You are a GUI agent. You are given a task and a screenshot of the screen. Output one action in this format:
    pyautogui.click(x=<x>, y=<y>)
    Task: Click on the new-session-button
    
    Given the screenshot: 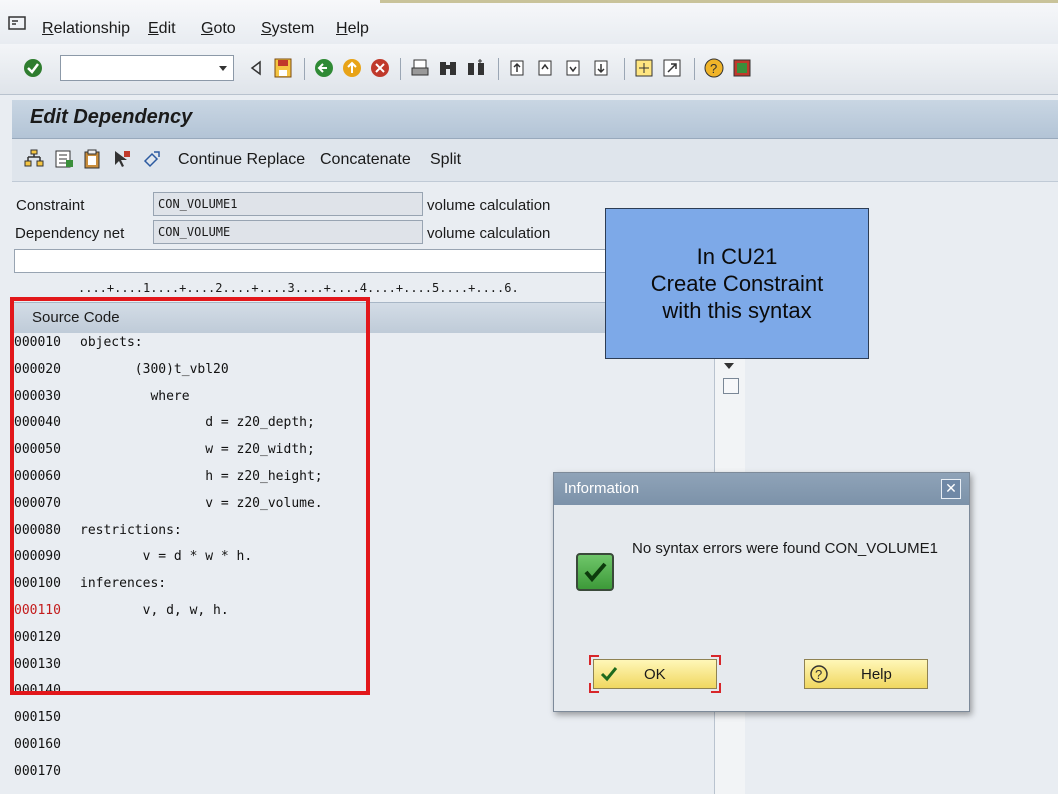 What is the action you would take?
    pyautogui.click(x=644, y=68)
    